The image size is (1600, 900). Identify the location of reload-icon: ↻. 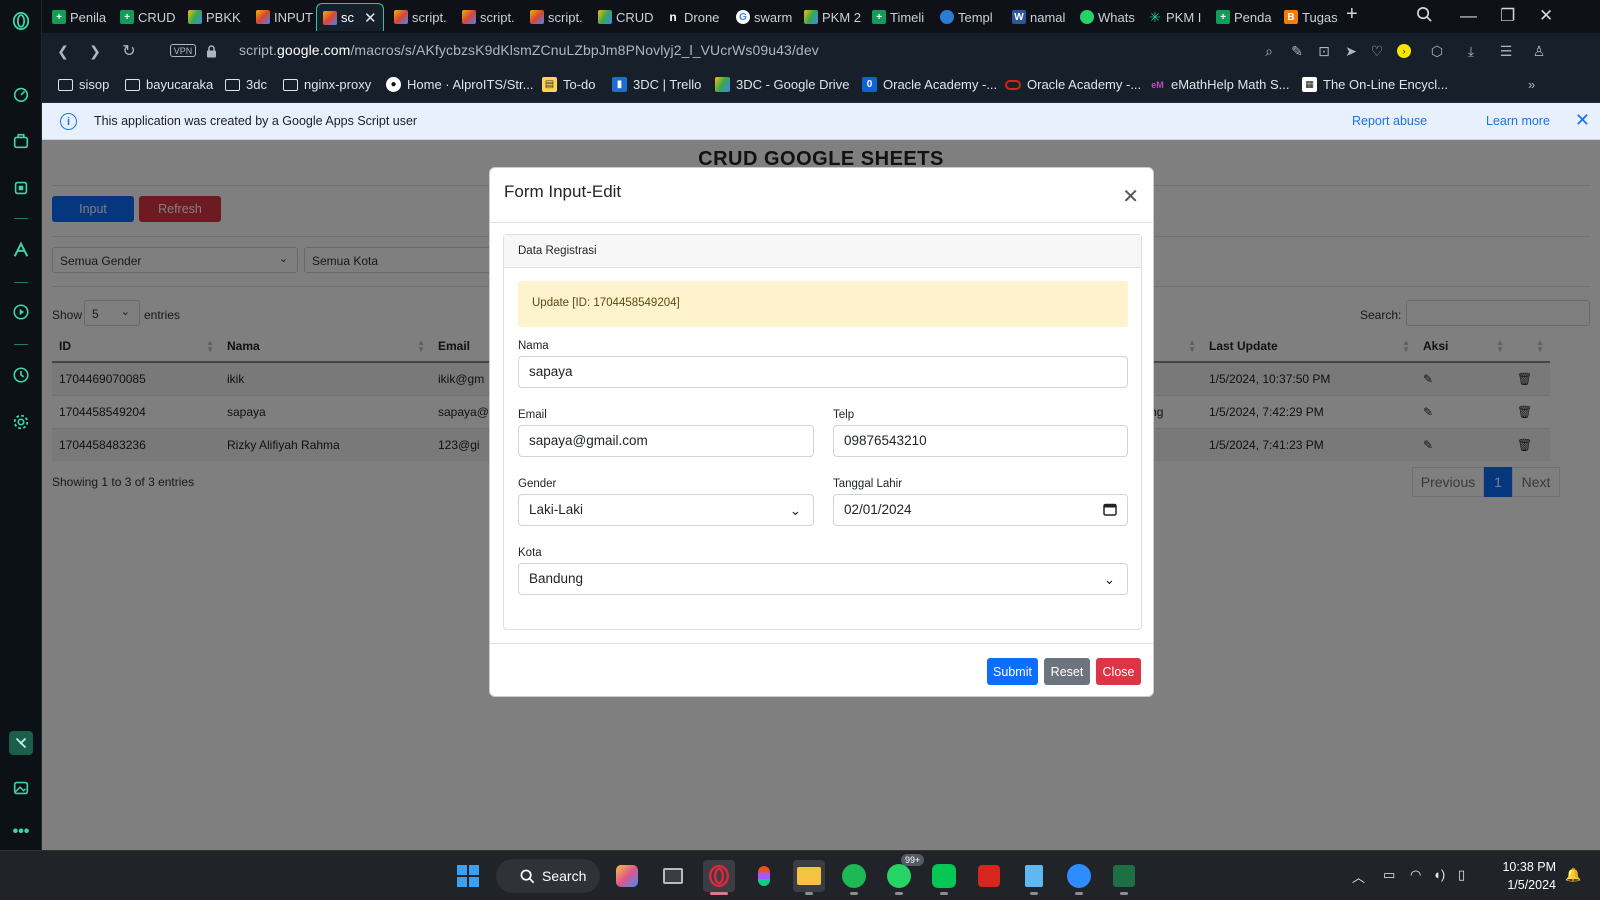
(129, 51).